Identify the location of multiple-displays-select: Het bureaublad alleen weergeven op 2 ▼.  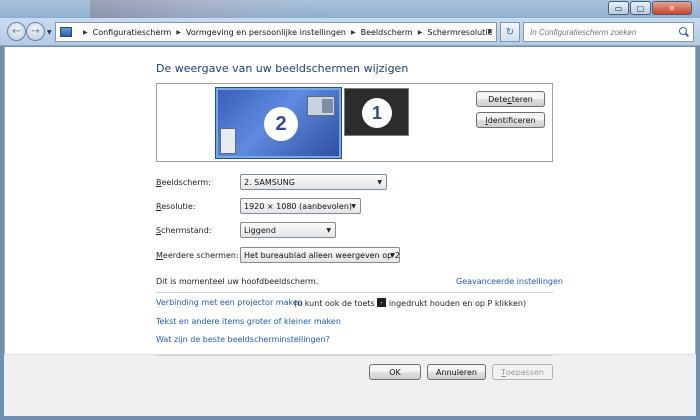
(320, 255).